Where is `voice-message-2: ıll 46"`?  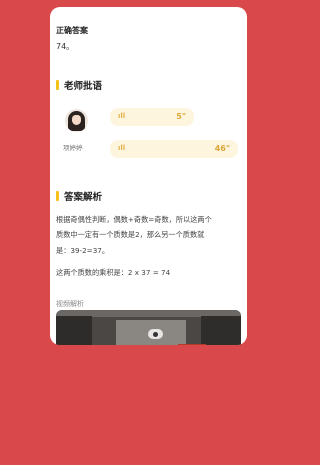
voice-message-2: ıll 46" is located at coordinates (174, 149).